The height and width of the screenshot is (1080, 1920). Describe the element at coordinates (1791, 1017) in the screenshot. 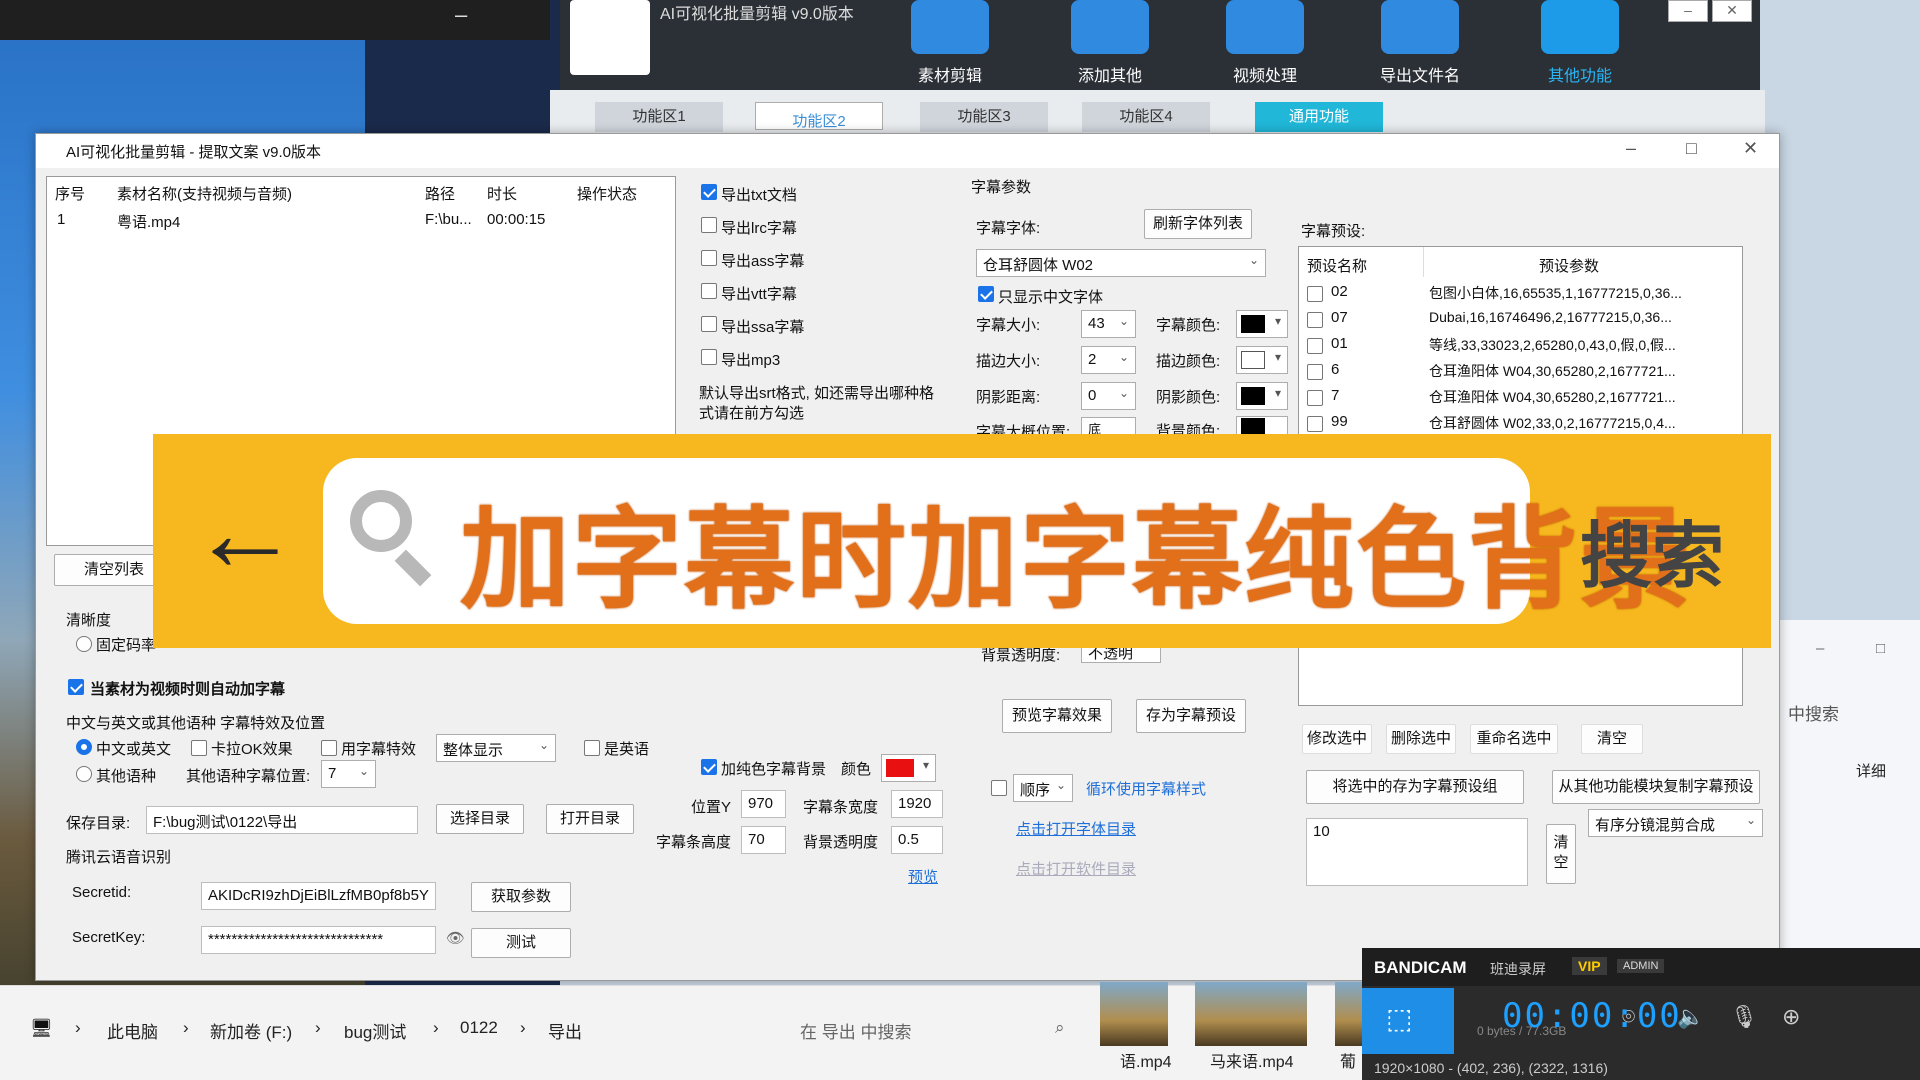

I see `cursor-icon: ⊕` at that location.